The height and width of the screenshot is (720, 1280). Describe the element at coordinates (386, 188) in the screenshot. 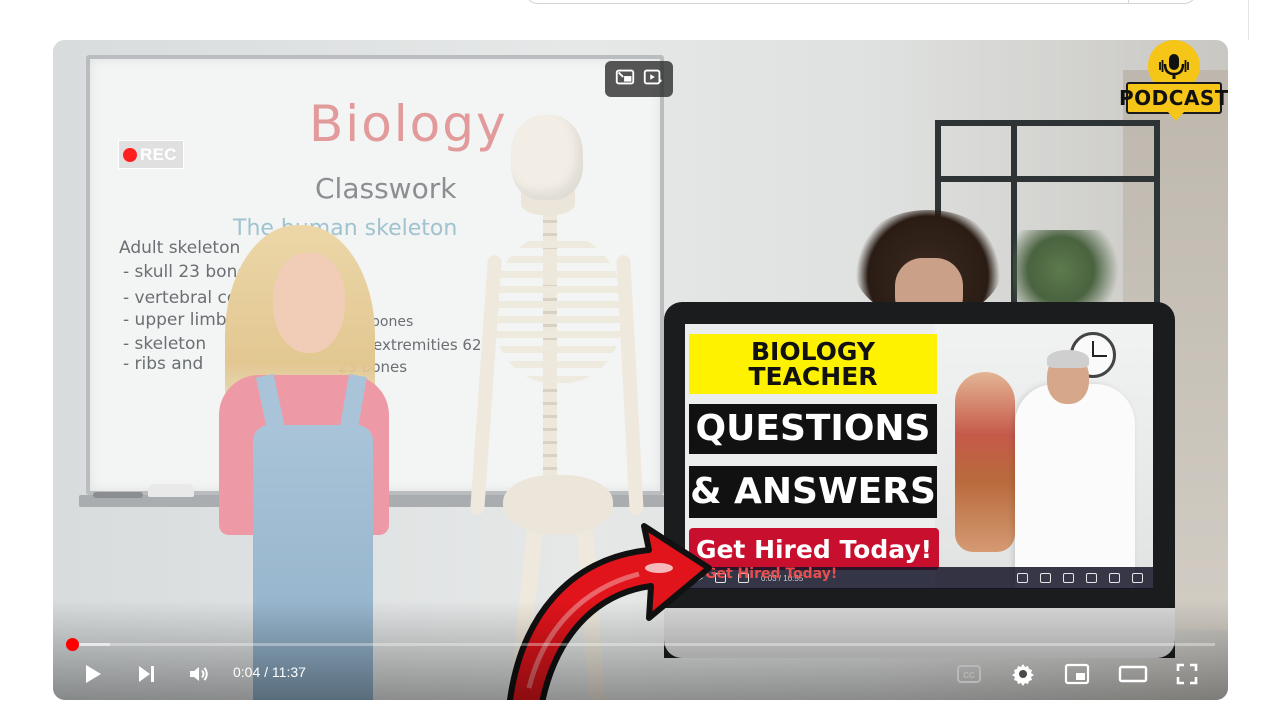

I see `whiteboard-subtitle: Classwork` at that location.